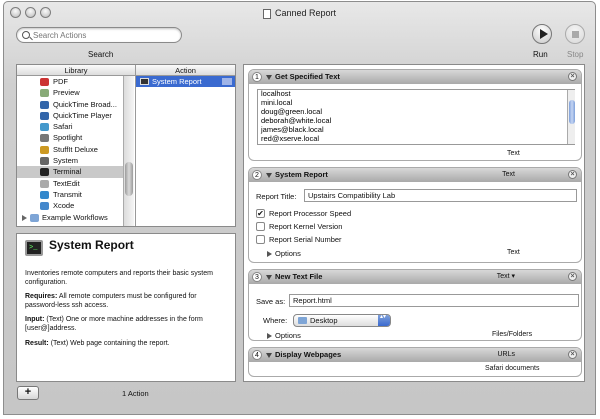  What do you see at coordinates (305, 239) in the screenshot?
I see `option-label: Report Serial Number` at bounding box center [305, 239].